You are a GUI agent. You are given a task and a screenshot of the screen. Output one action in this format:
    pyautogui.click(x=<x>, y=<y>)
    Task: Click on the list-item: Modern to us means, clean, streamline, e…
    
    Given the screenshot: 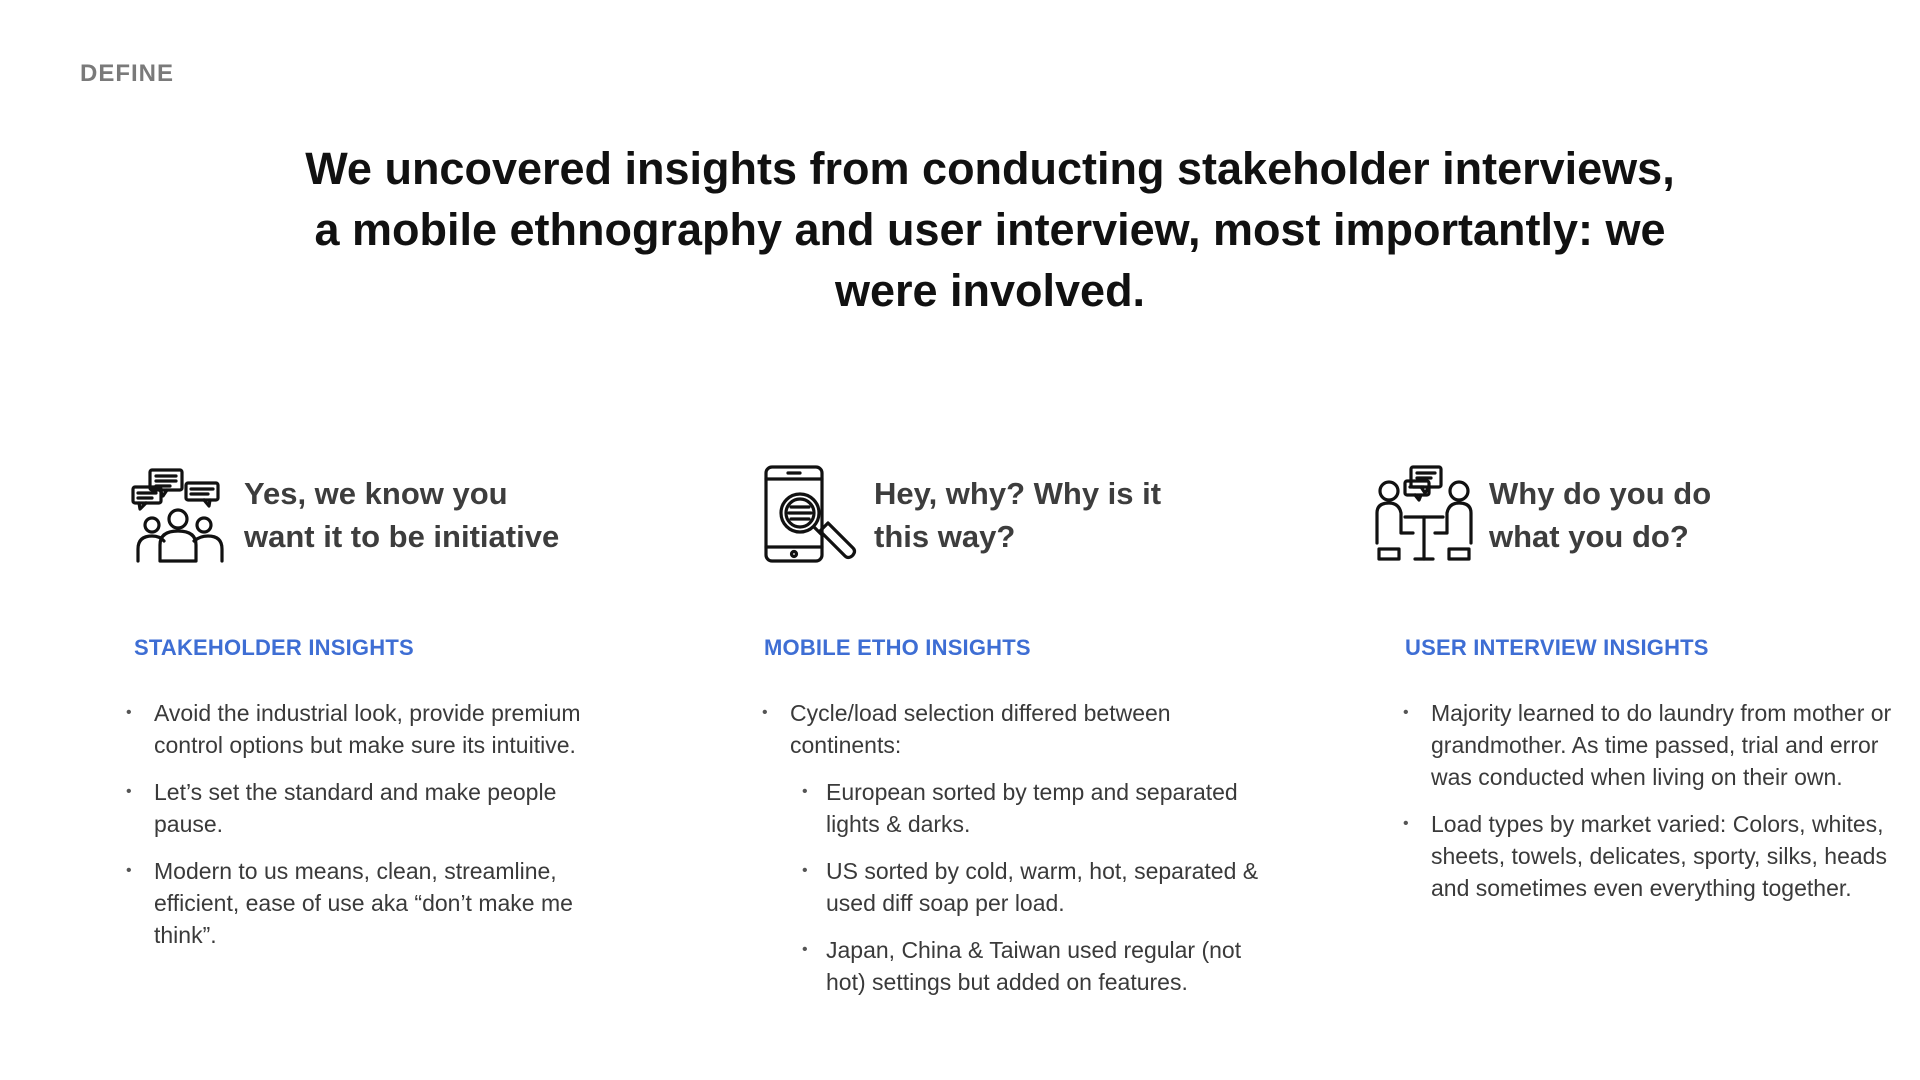 What is the action you would take?
    pyautogui.click(x=368, y=903)
    